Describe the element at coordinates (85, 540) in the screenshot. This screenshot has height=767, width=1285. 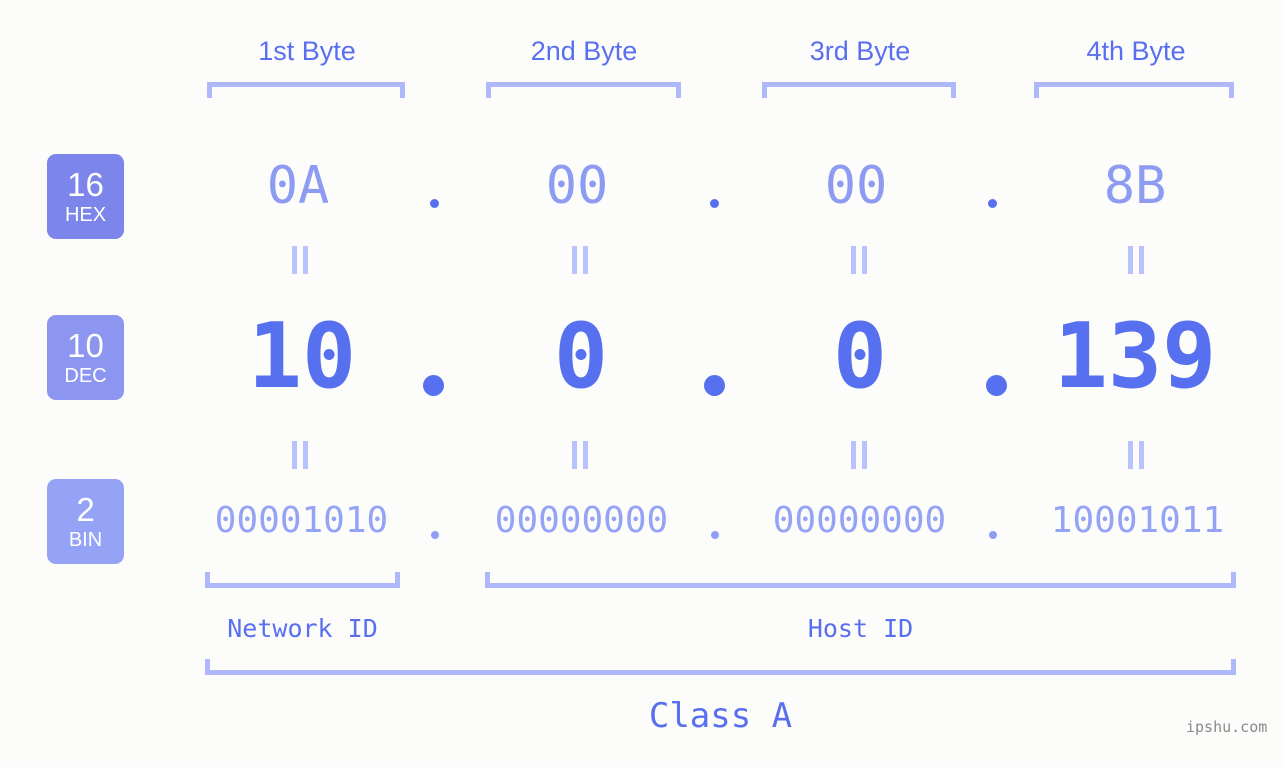
I see `radix-badge-bin-name: BIN` at that location.